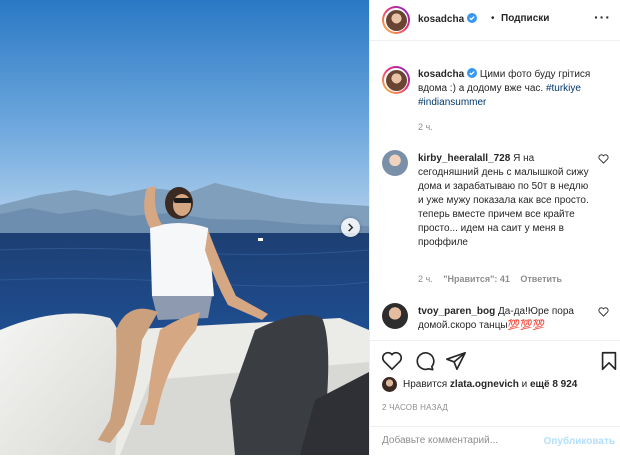 Image resolution: width=620 pixels, height=456 pixels. I want to click on caption-author-avatar, so click(396, 80).